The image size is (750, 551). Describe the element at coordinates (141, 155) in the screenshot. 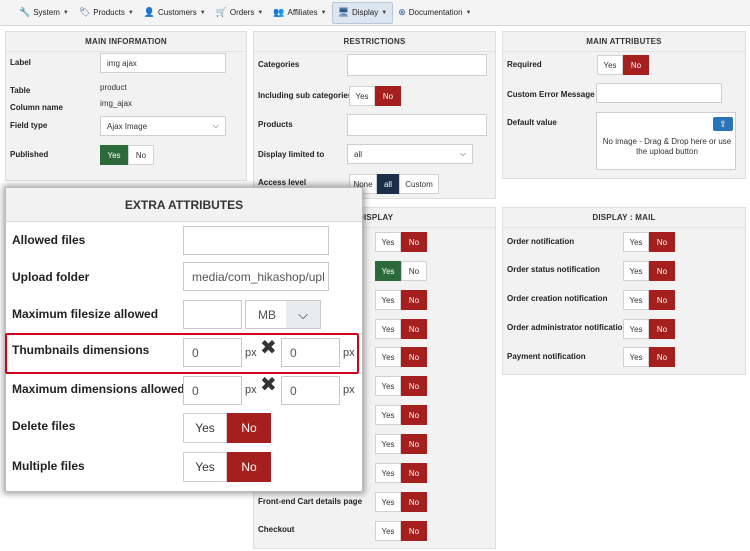

I see `published-no: No` at that location.